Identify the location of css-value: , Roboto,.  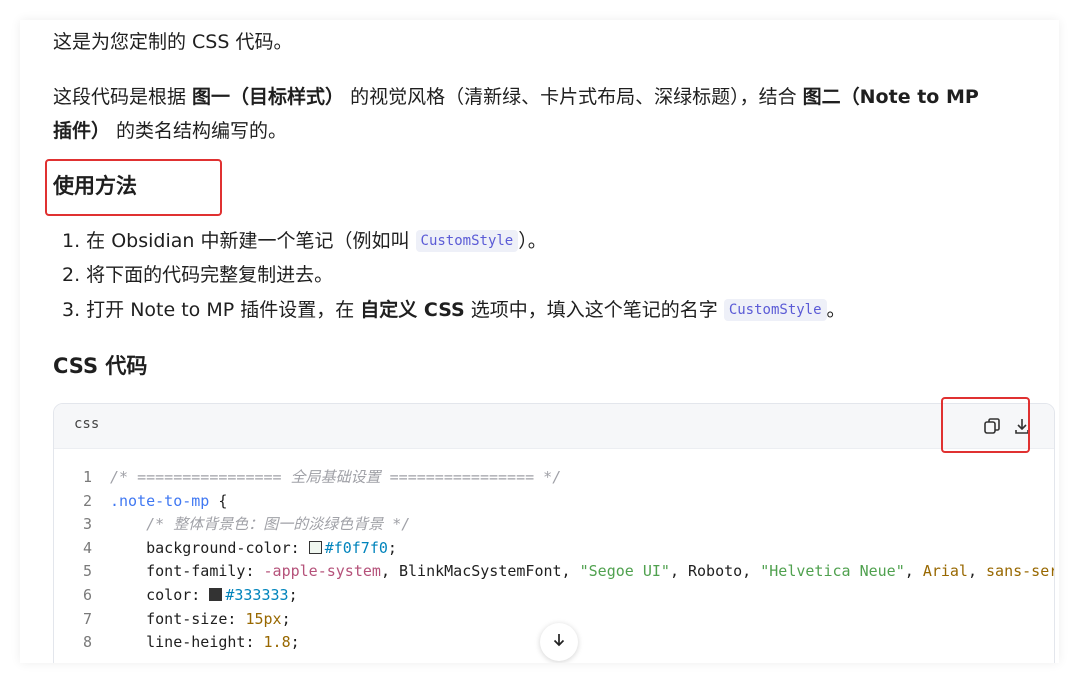
(715, 571).